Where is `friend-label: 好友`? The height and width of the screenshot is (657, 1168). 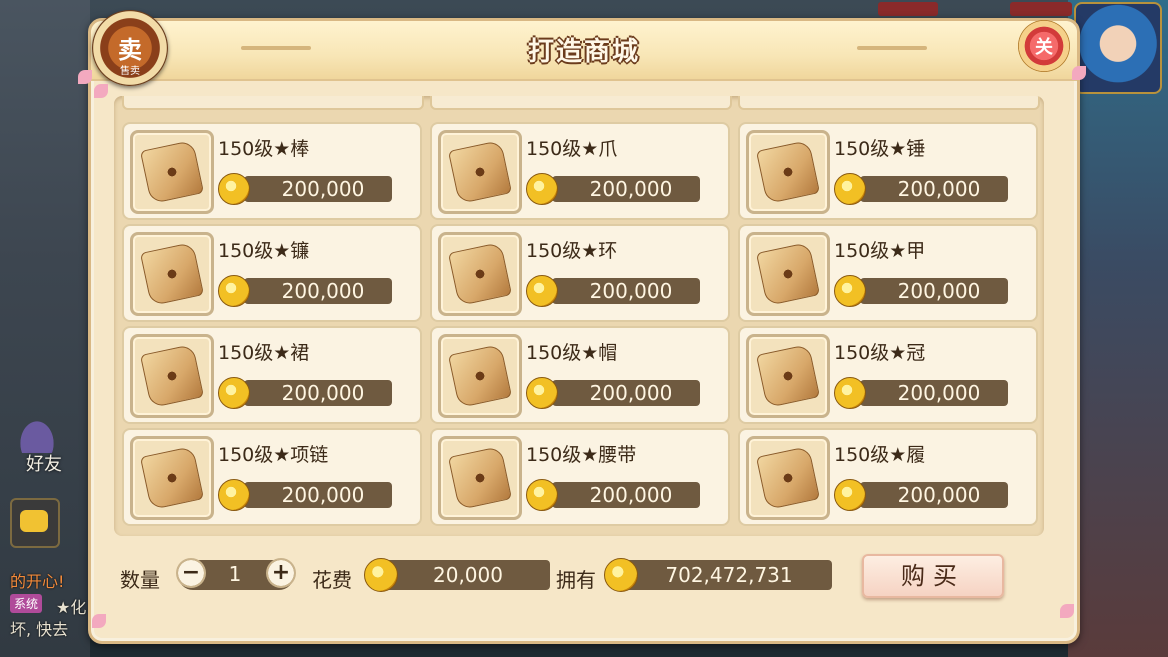 friend-label: 好友 is located at coordinates (44, 463).